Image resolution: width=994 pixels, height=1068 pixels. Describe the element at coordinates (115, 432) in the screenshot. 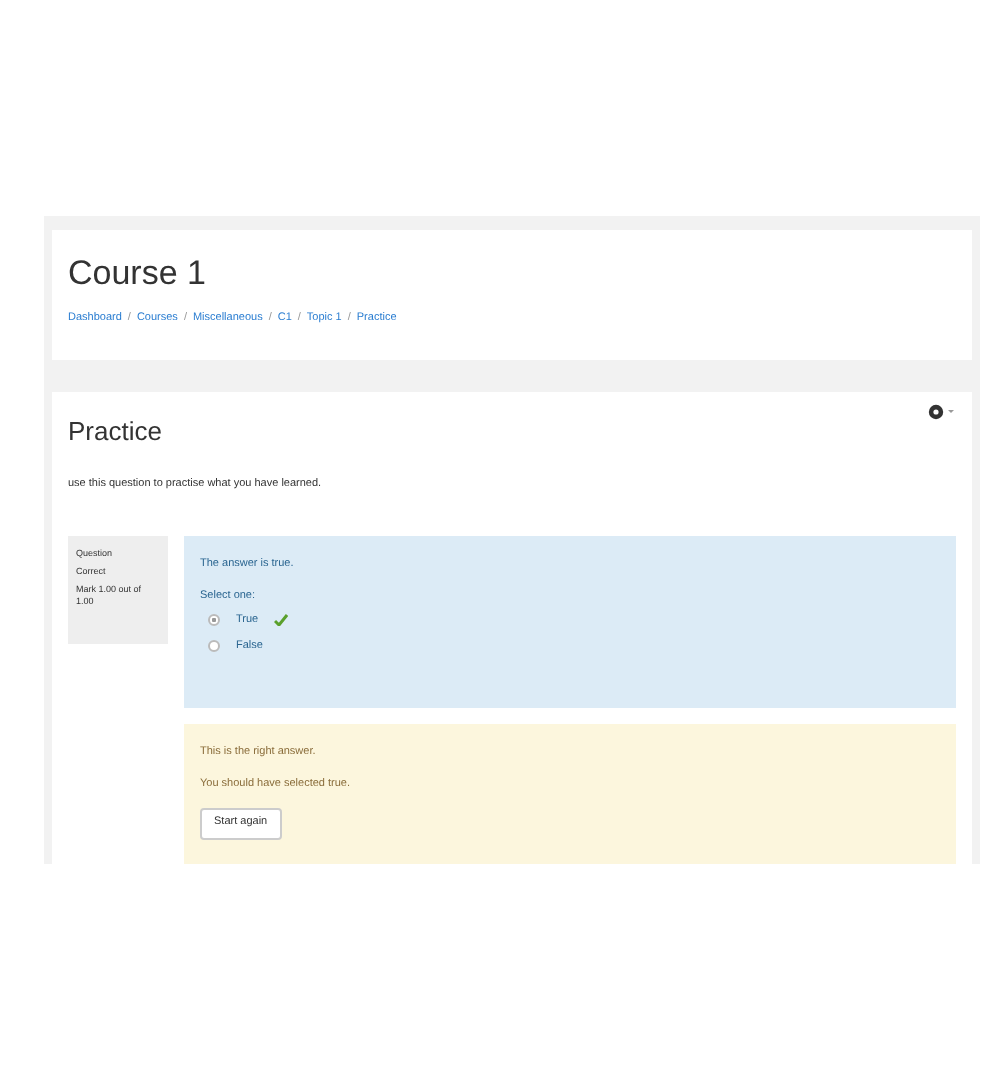

I see `activity-title: Practice` at that location.